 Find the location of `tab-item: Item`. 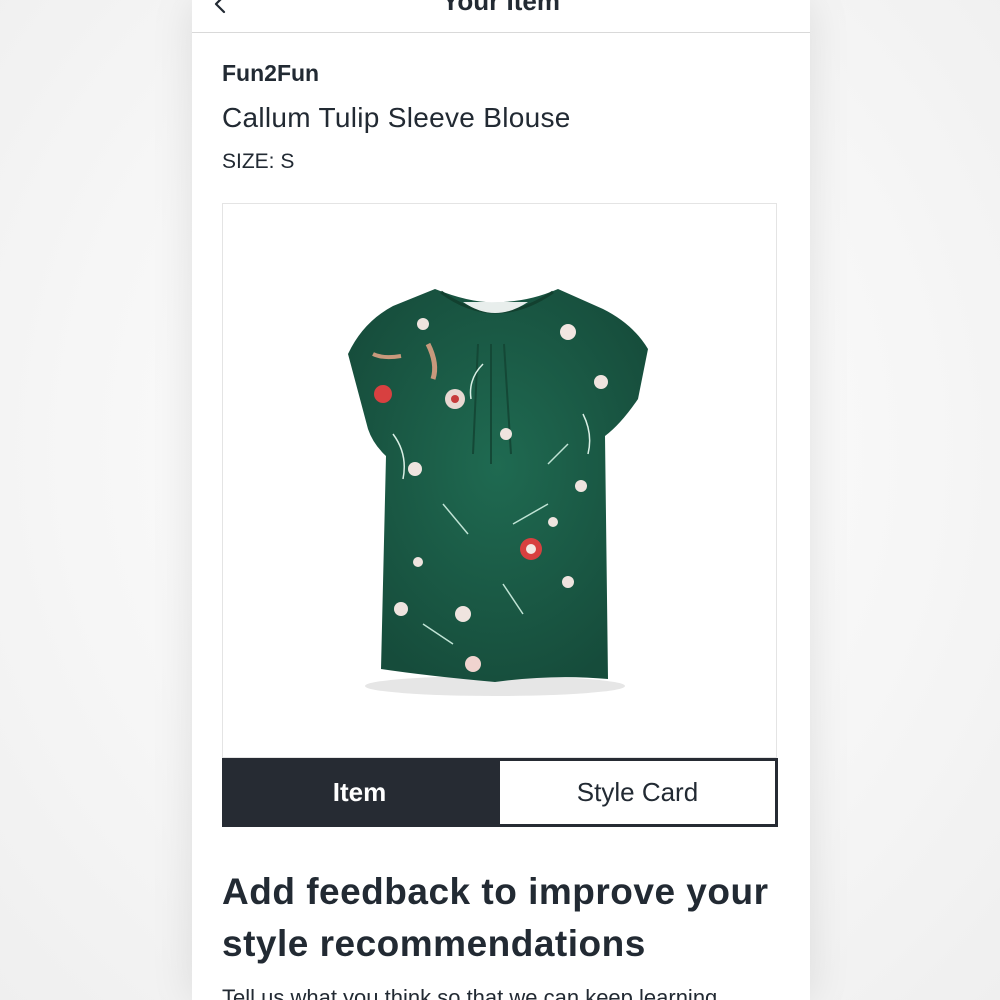

tab-item: Item is located at coordinates (359, 792).